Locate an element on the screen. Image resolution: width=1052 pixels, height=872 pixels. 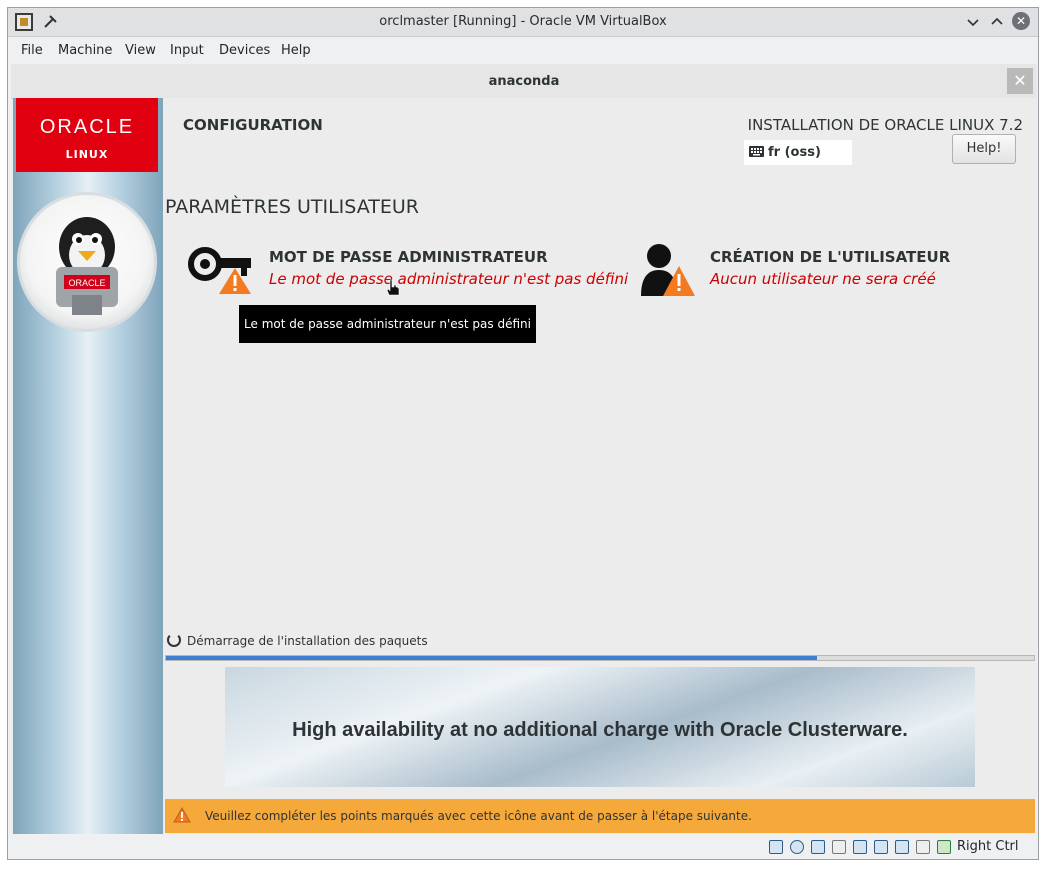
mascot-badge: ORACLE is located at coordinates (86, 283).